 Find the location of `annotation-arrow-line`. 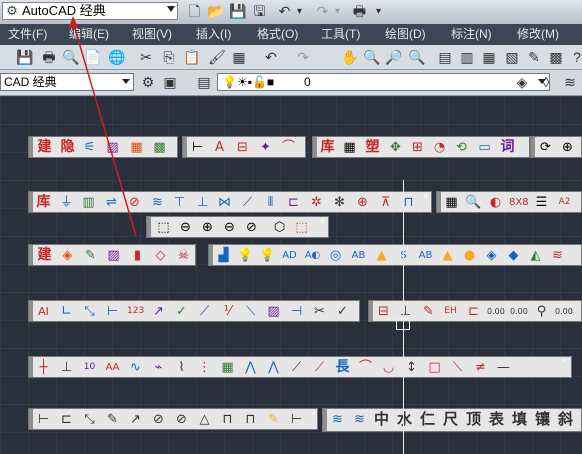

annotation-arrow-line is located at coordinates (104, 129).